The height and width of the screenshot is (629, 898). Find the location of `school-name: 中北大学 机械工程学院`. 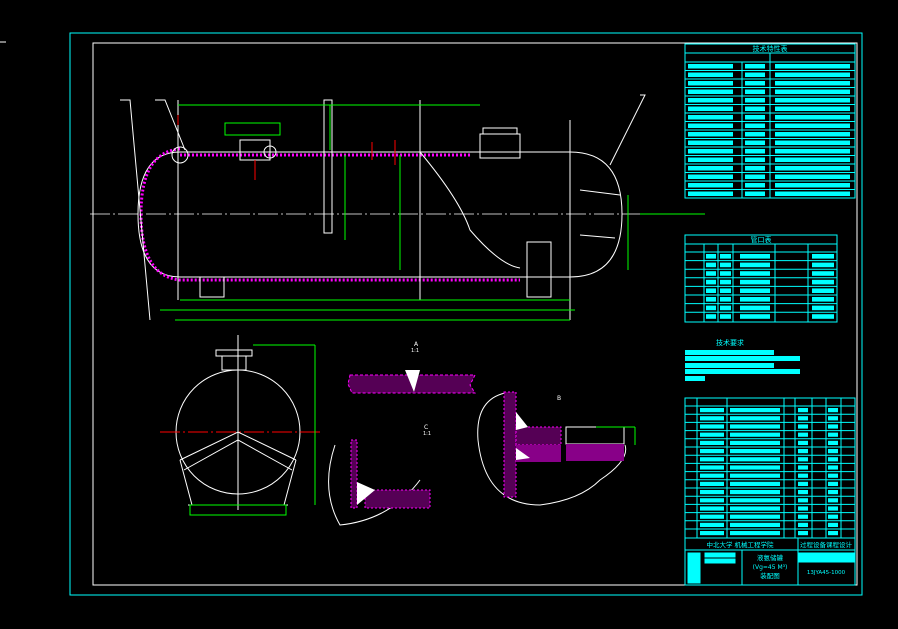

school-name: 中北大学 机械工程学院 is located at coordinates (740, 544).